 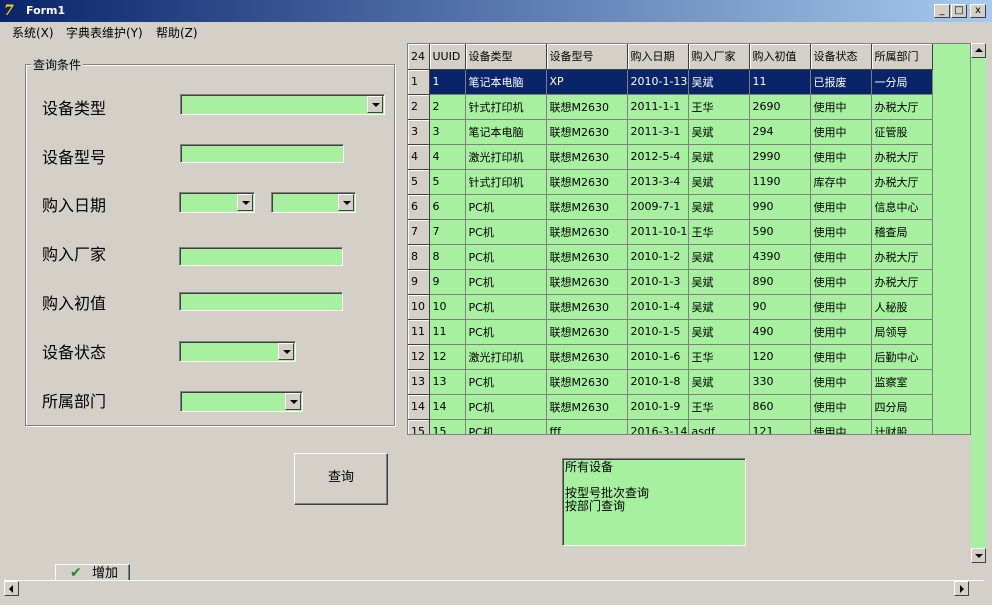 I want to click on table-row: 8 8 PC机 联想M2630 2010-1-2 吴斌 4390 使用中 办税大厅, so click(x=670, y=257).